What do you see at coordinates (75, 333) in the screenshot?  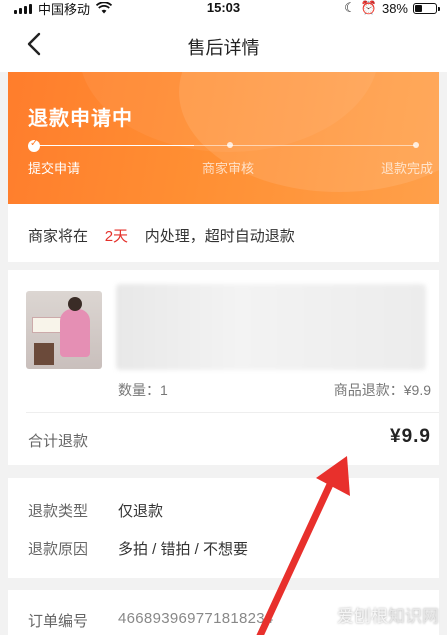 I see `thumbnail-figure` at bounding box center [75, 333].